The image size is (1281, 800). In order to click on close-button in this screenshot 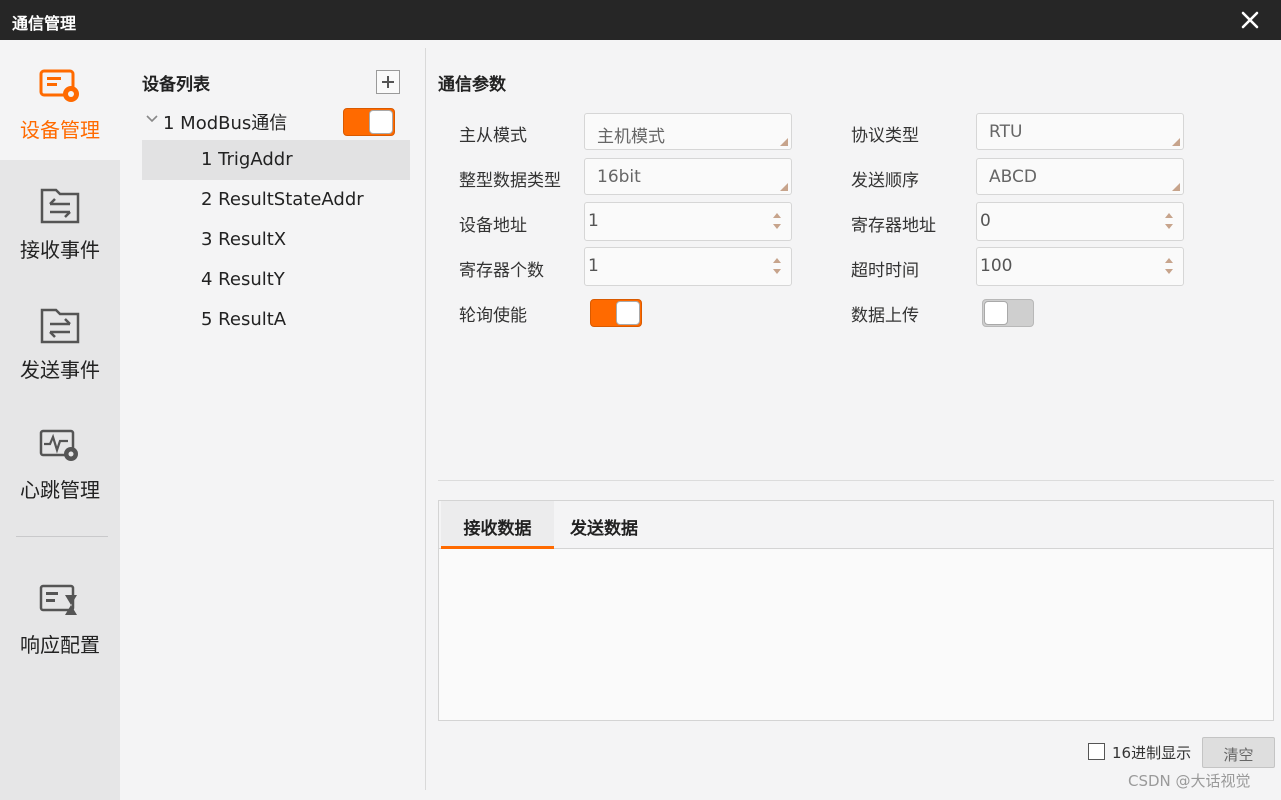, I will do `click(1250, 20)`.